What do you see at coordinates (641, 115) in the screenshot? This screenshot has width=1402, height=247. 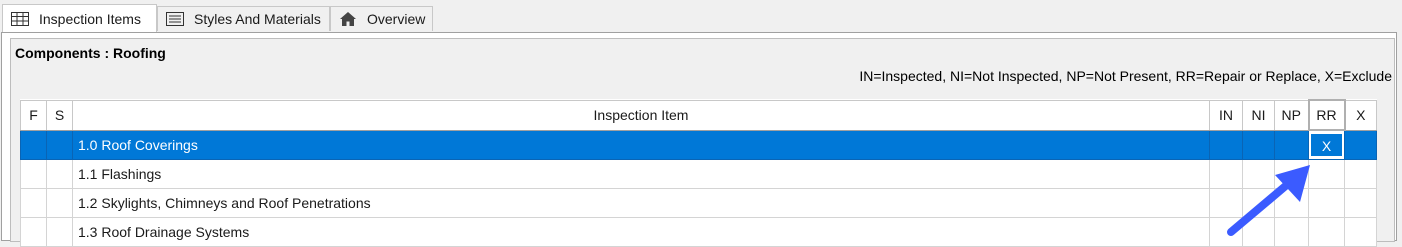 I see `column-header-inspection-item: Inspection Item` at bounding box center [641, 115].